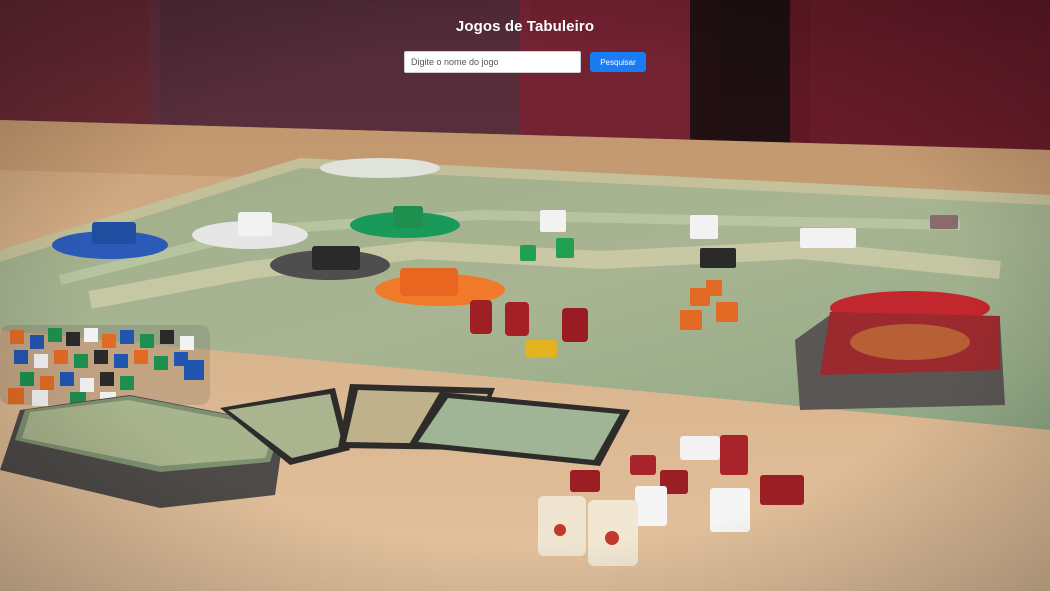 This screenshot has width=1050, height=591. I want to click on search-input, so click(492, 62).